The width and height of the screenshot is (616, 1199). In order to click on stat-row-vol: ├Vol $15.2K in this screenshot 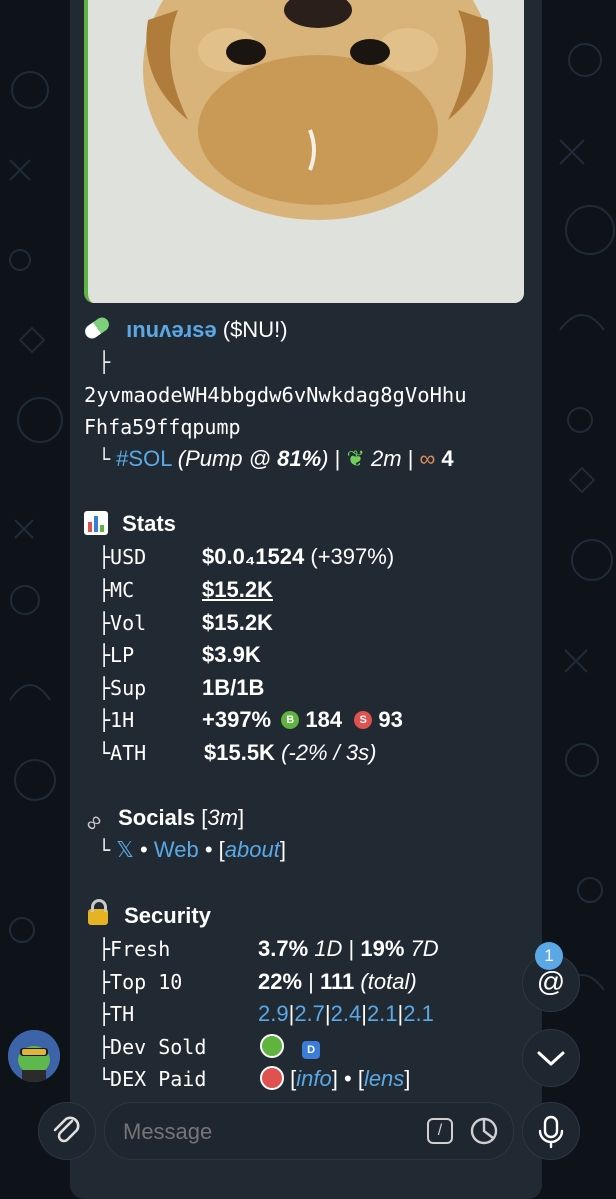, I will do `click(308, 623)`.